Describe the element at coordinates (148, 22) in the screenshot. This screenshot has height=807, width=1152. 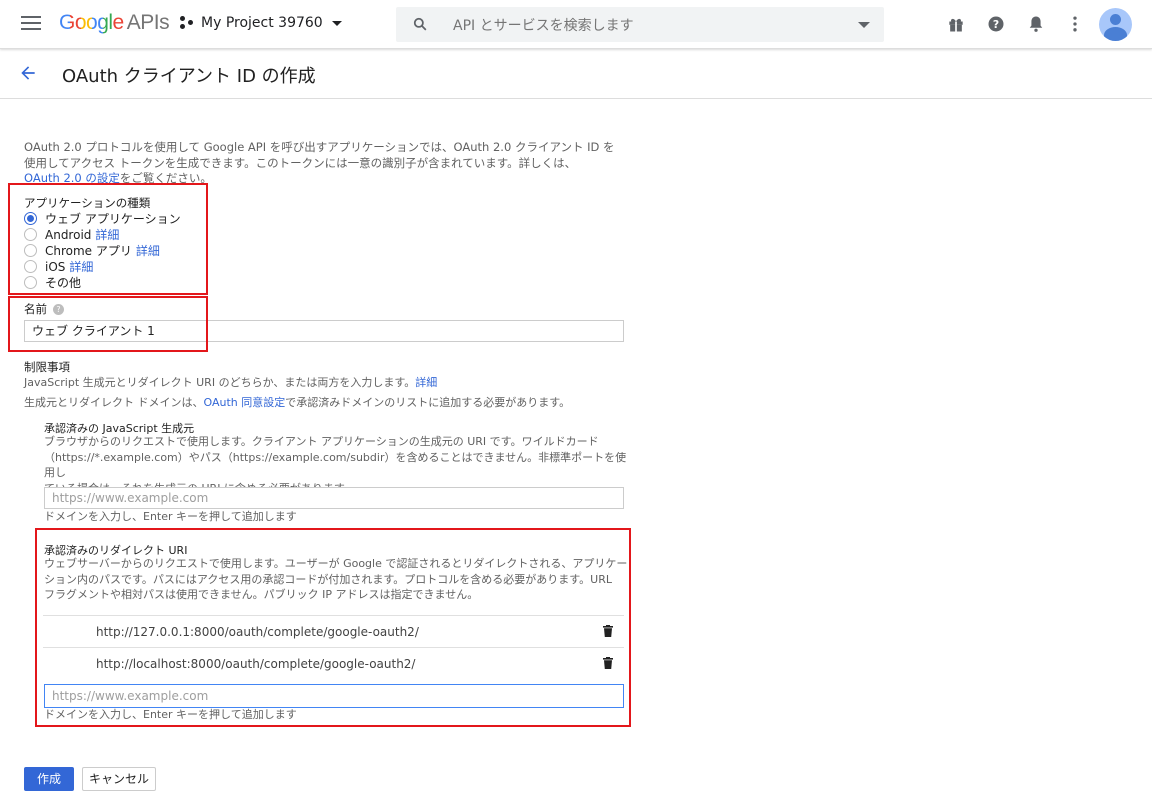
I see `logo-apis: APIs` at that location.